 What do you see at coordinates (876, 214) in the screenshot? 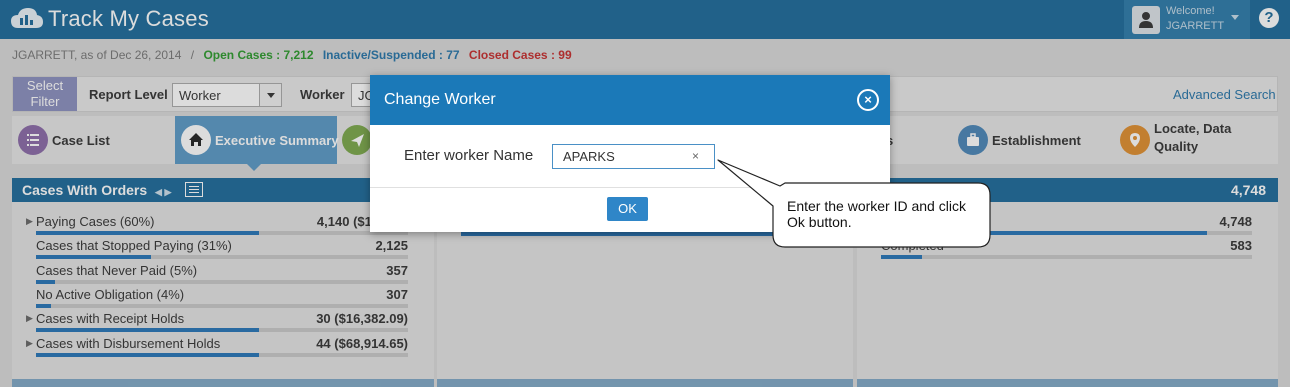
I see `callout-text: Enter the worker ID and click Ok button.` at bounding box center [876, 214].